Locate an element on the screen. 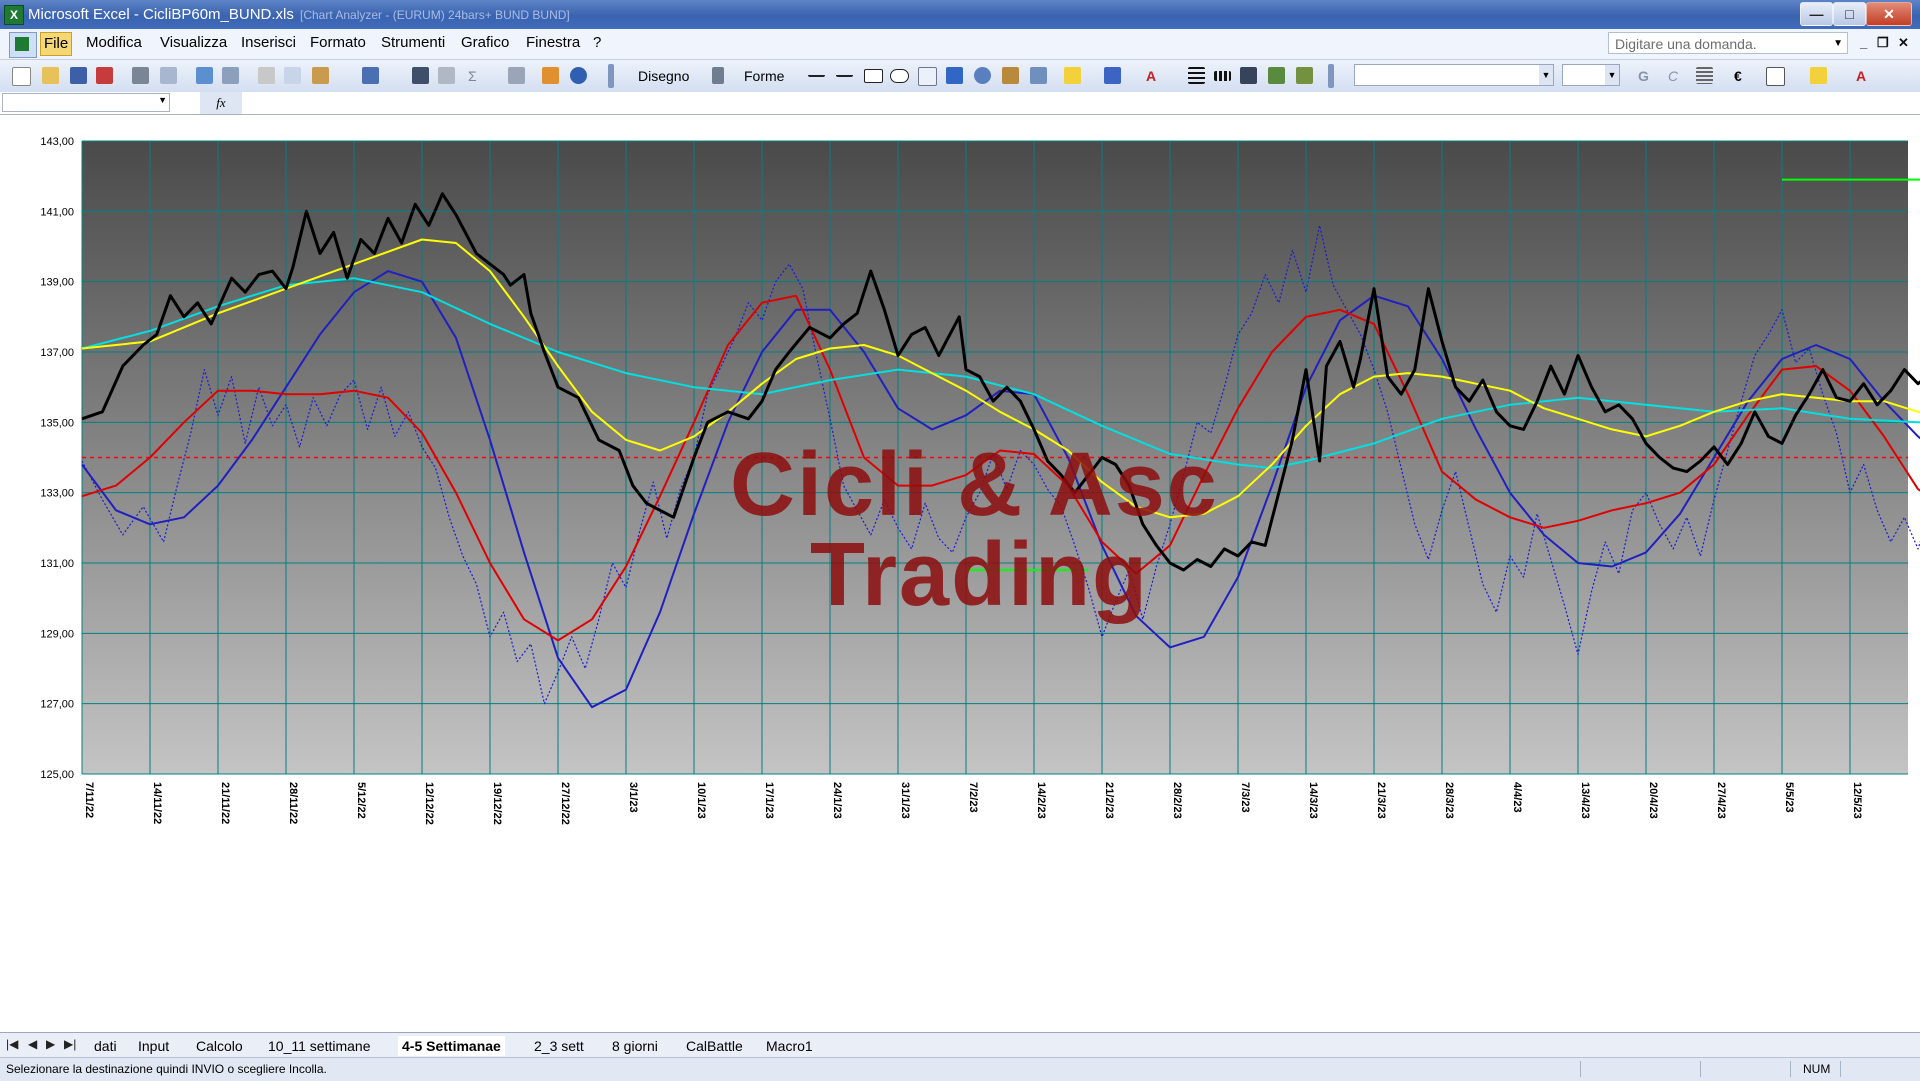  watermark-line-2: Trading is located at coordinates (980, 575).